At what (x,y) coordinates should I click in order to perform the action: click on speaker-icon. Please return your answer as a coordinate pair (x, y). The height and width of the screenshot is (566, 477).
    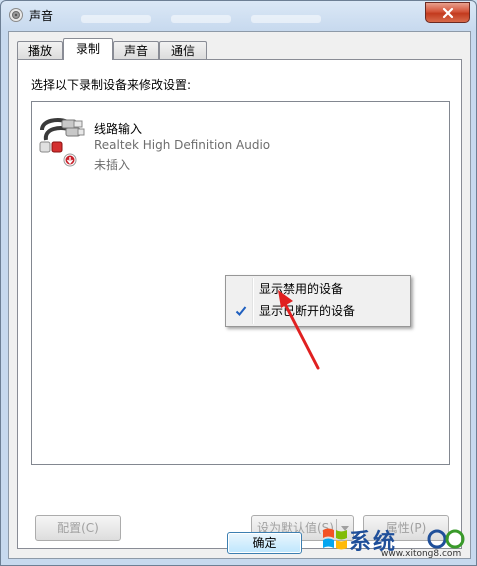
    Looking at the image, I should click on (16, 15).